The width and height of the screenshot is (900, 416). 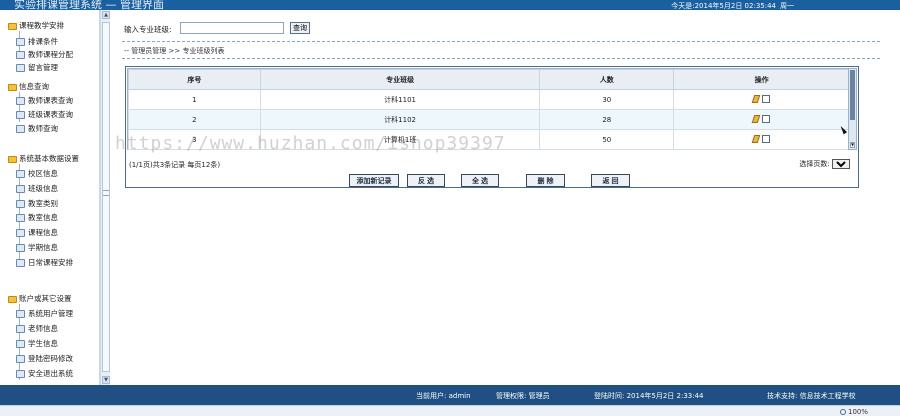 I want to click on calendar-icon, so click(x=20, y=263).